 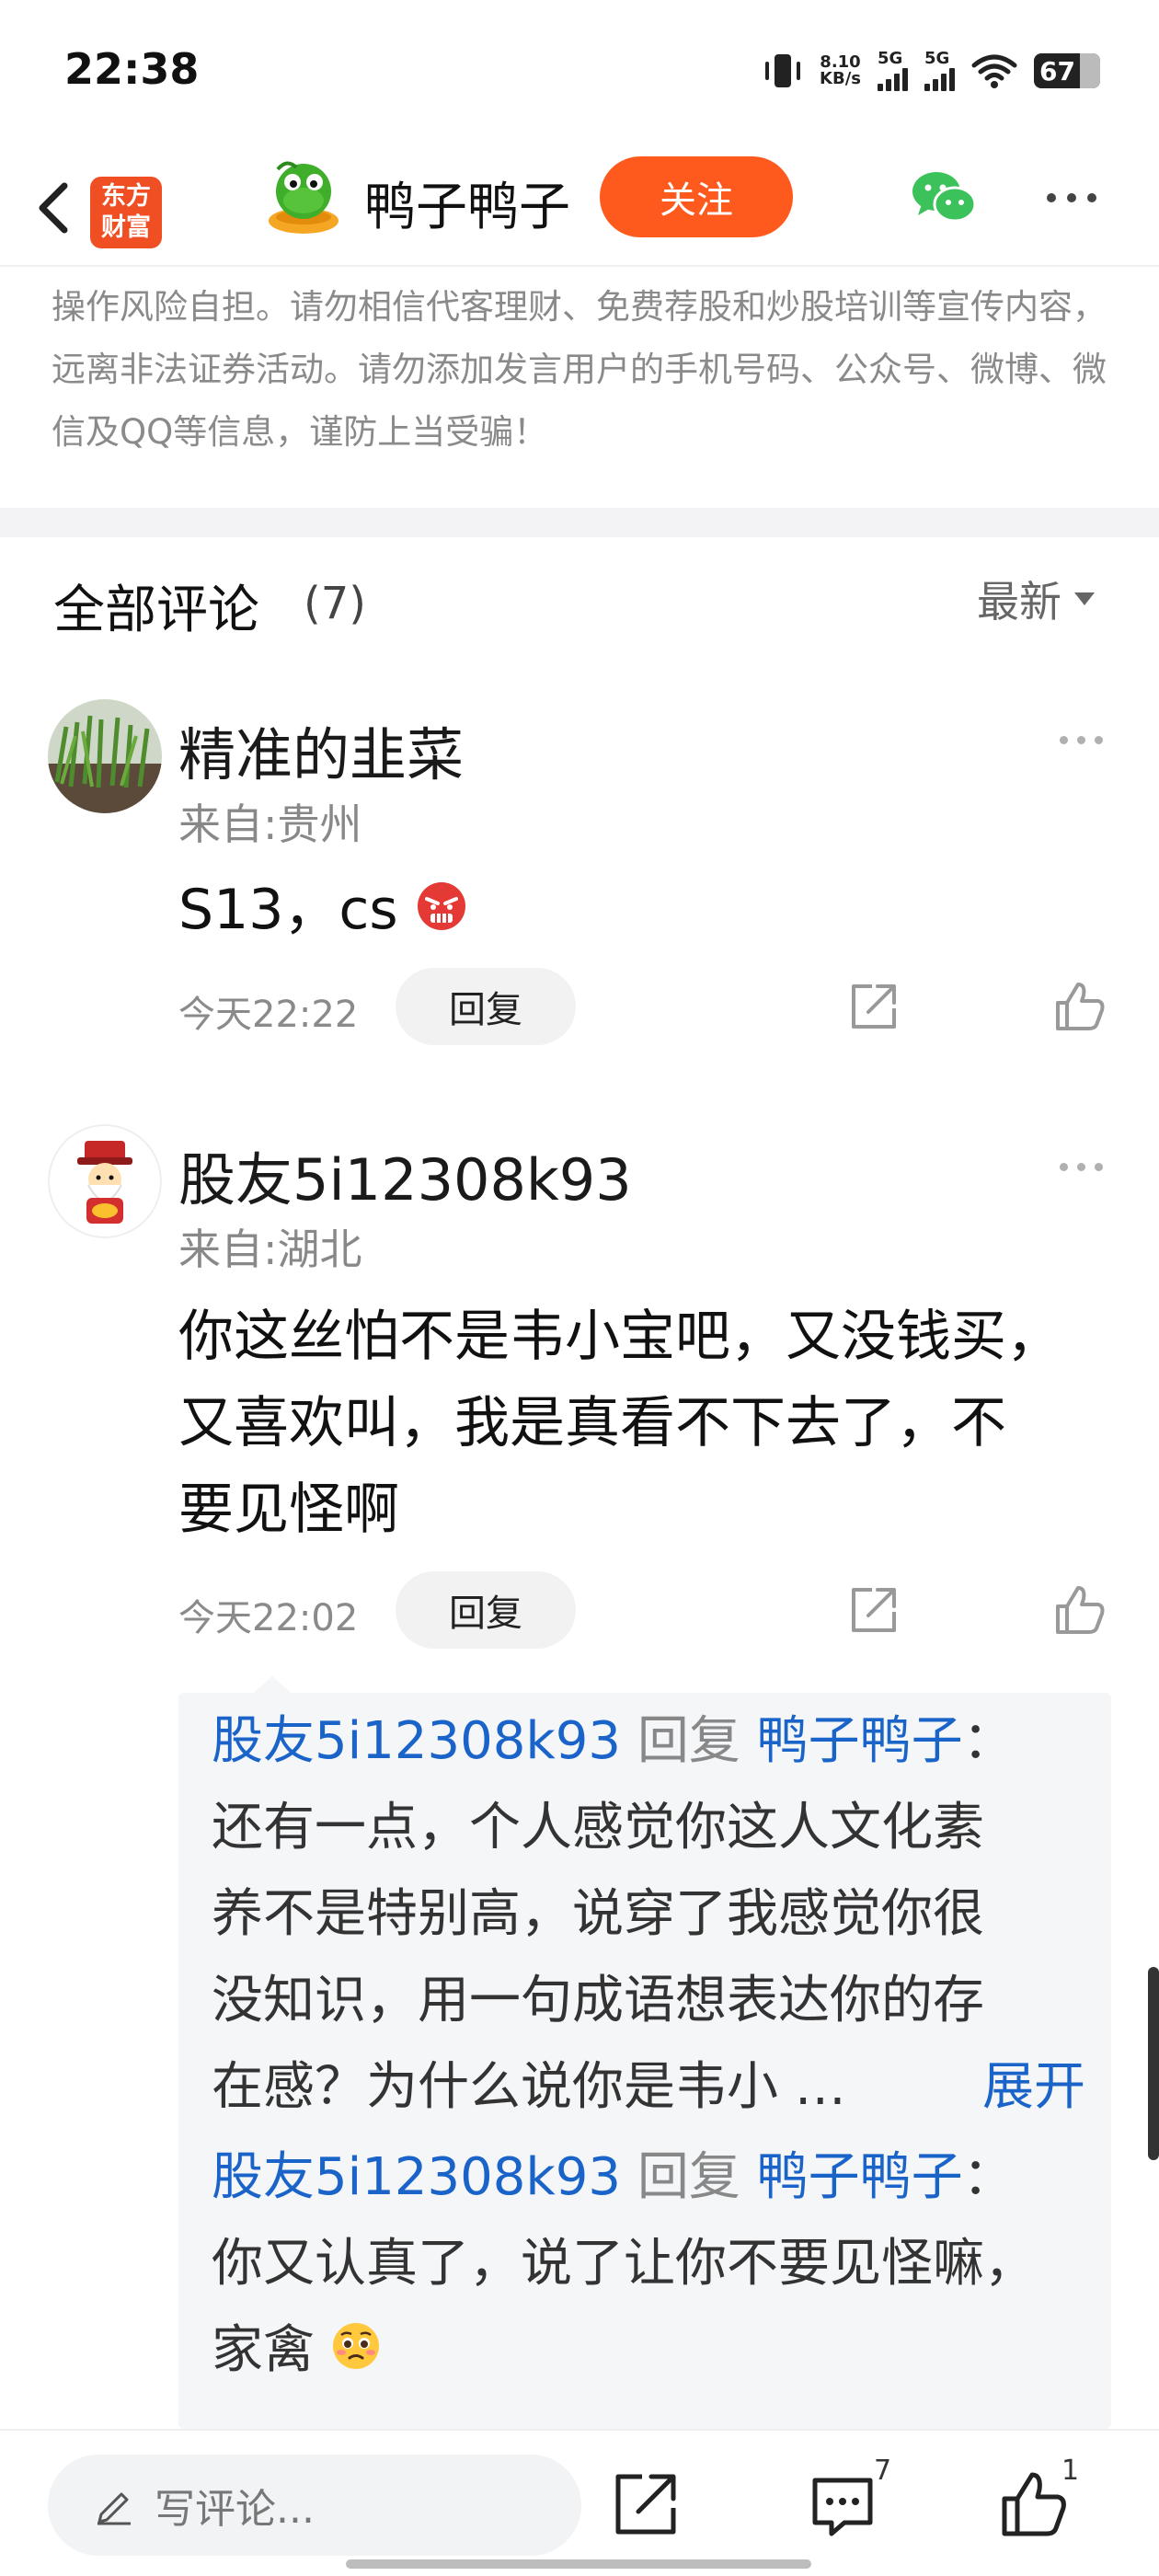 What do you see at coordinates (1057, 70) in the screenshot?
I see `battery-level: 67` at bounding box center [1057, 70].